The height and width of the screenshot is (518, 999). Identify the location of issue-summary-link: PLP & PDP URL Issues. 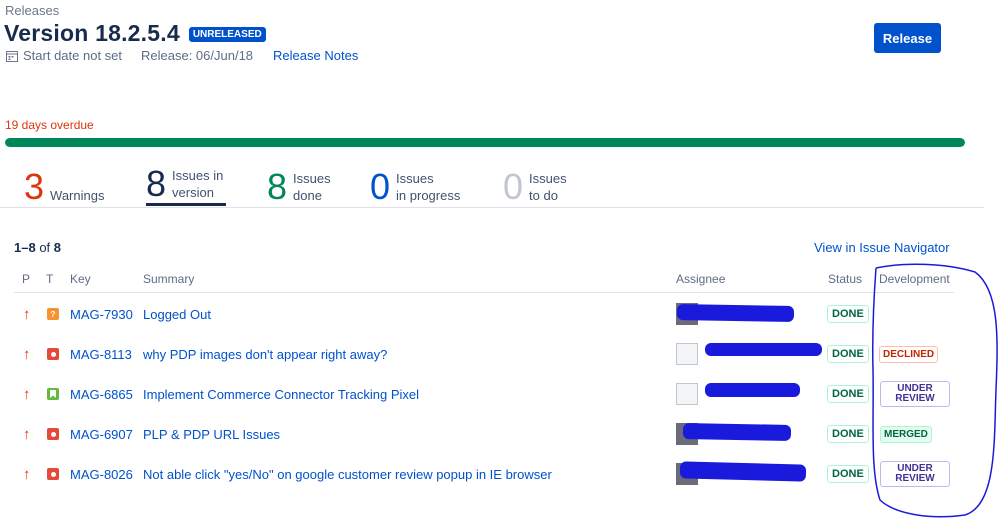
(211, 434).